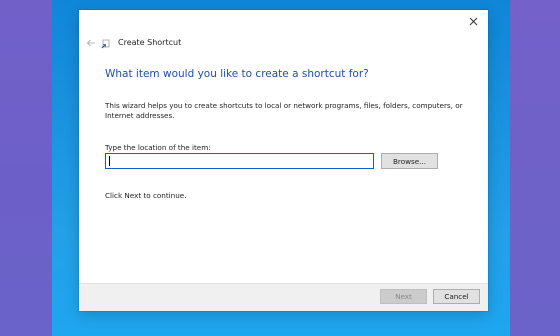 The image size is (560, 336). I want to click on dialog-footer: Next Cancel, so click(283, 297).